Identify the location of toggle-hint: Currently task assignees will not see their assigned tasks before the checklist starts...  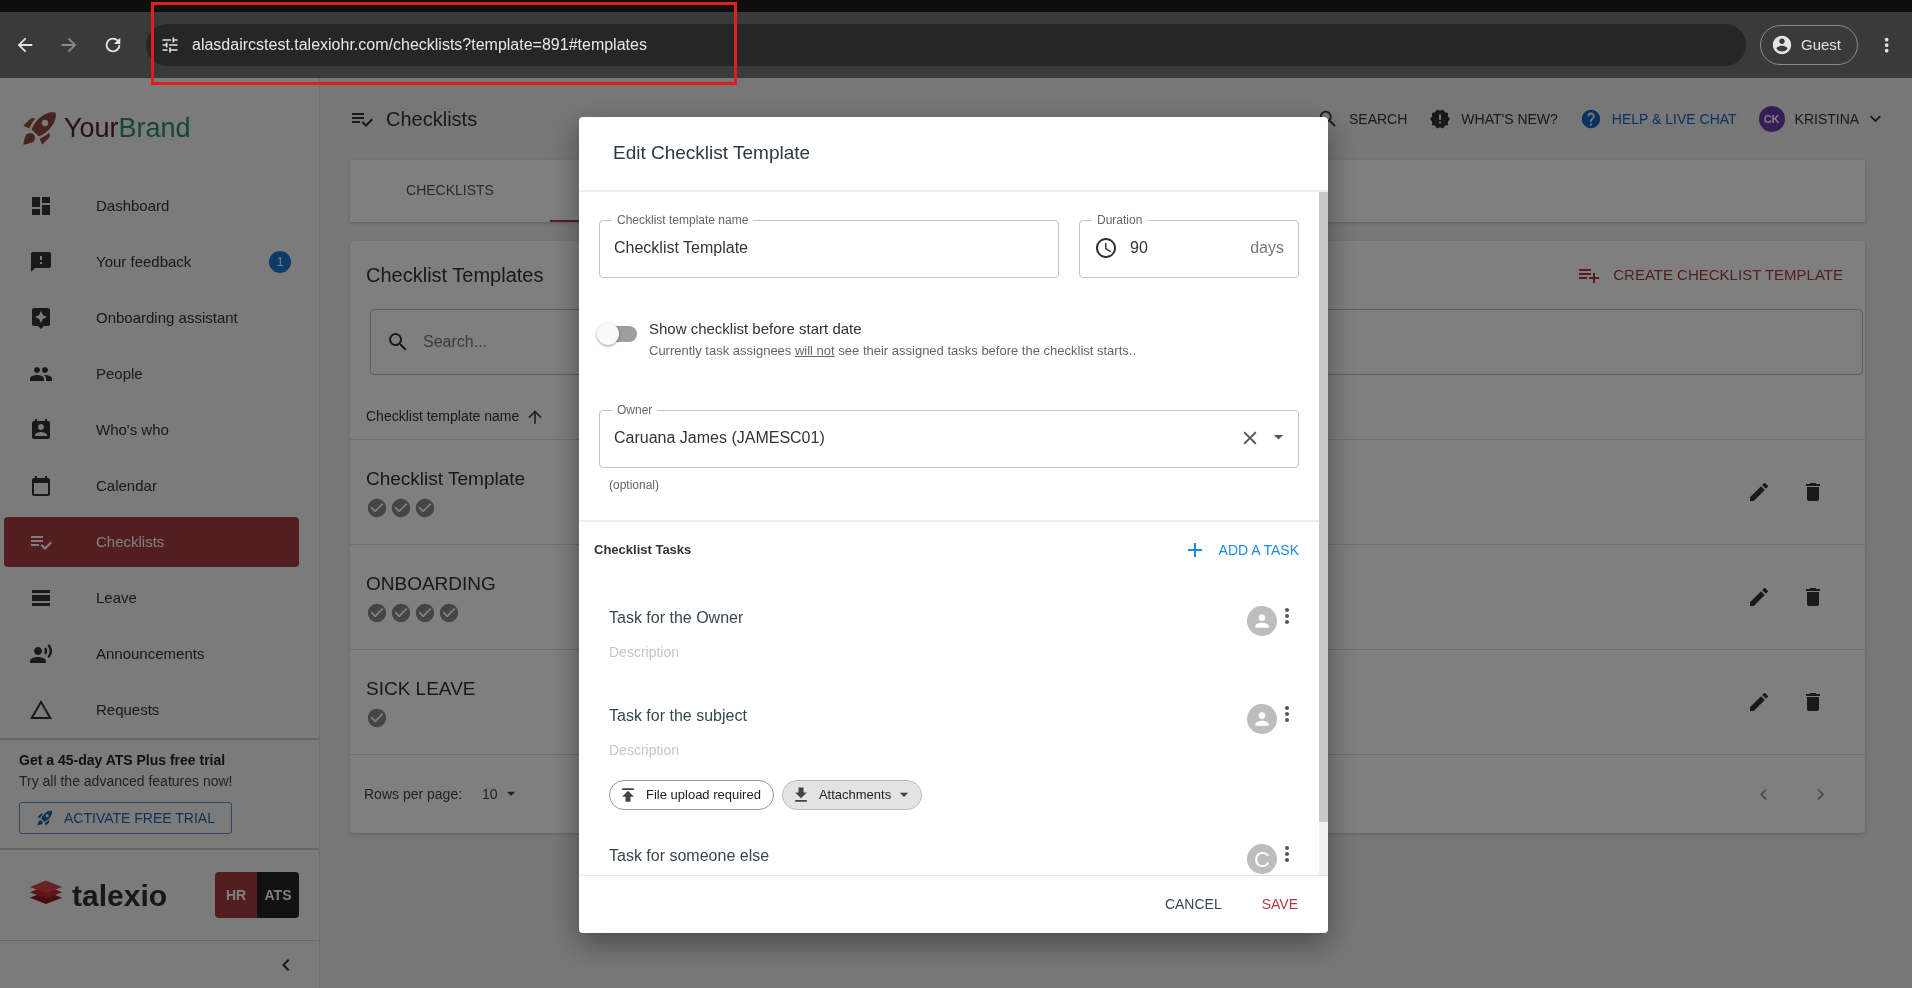
(892, 350).